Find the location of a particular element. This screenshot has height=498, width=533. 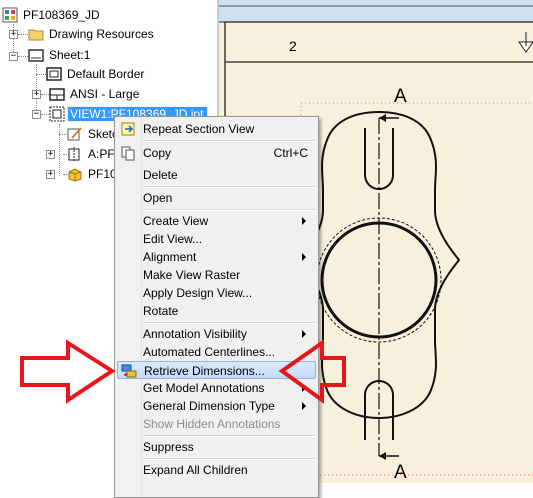

annotation-overlay is located at coordinates (183, 371).